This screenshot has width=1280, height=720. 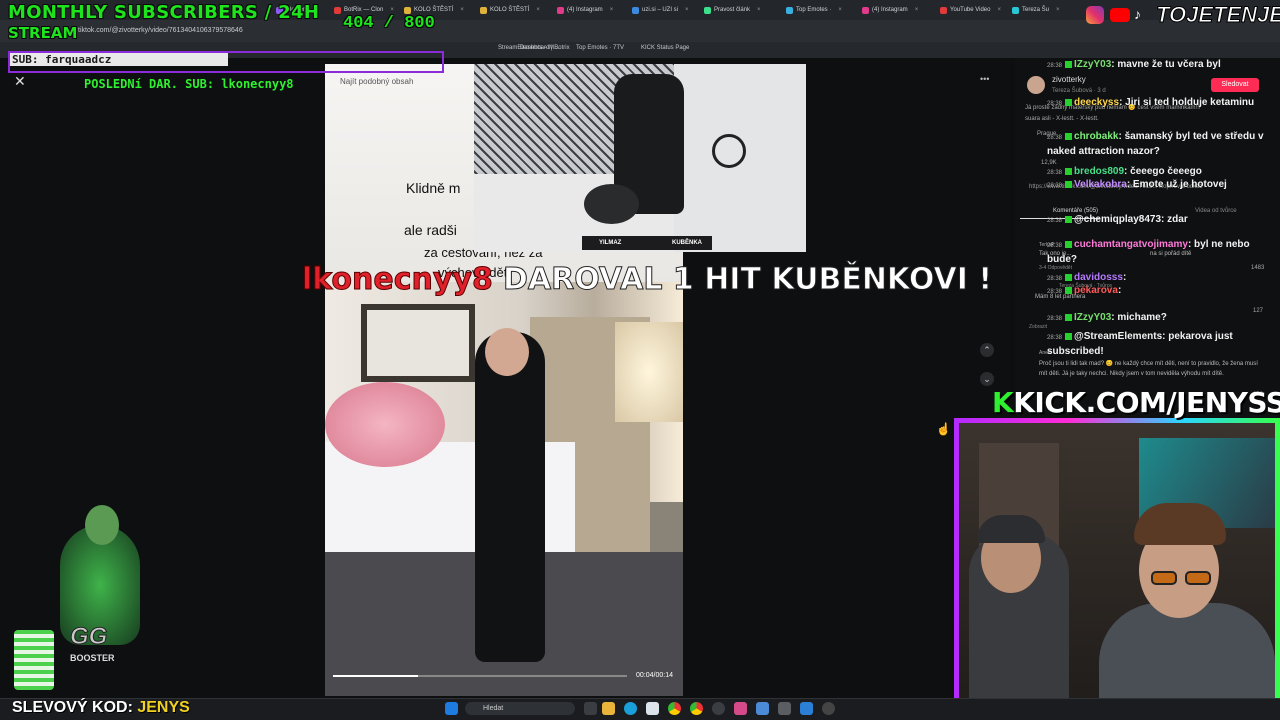 What do you see at coordinates (652, 708) in the screenshot?
I see `store-icon` at bounding box center [652, 708].